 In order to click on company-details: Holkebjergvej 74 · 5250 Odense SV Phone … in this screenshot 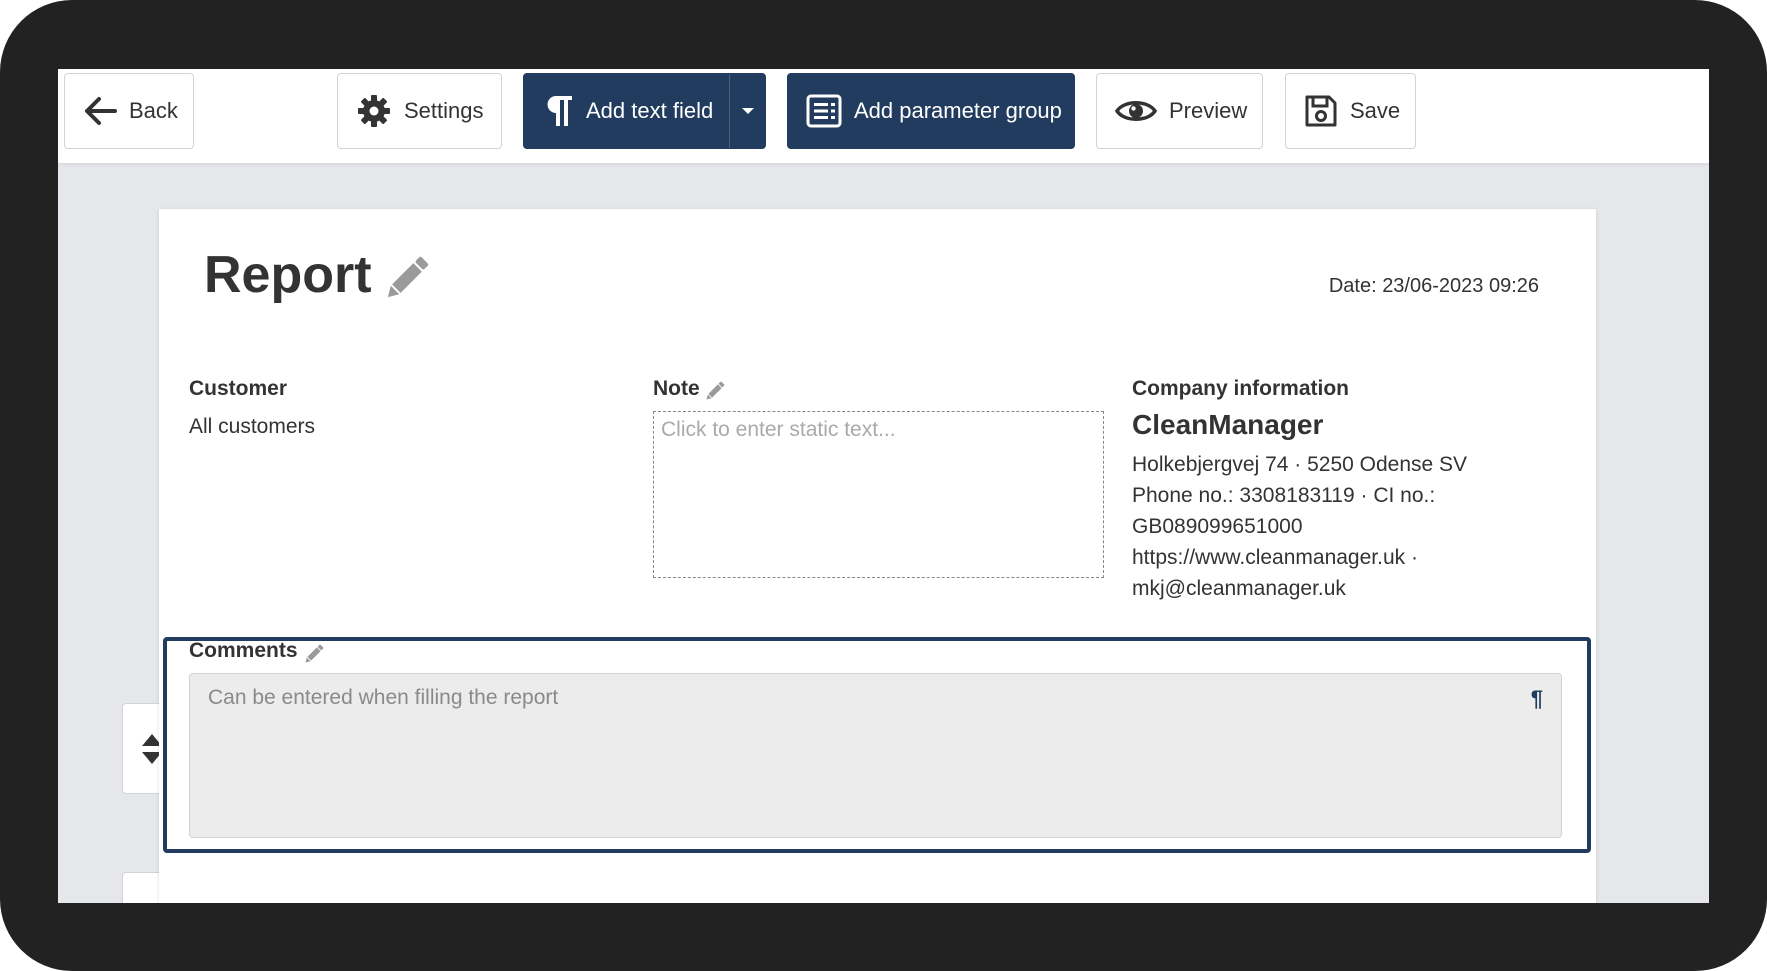, I will do `click(1322, 526)`.